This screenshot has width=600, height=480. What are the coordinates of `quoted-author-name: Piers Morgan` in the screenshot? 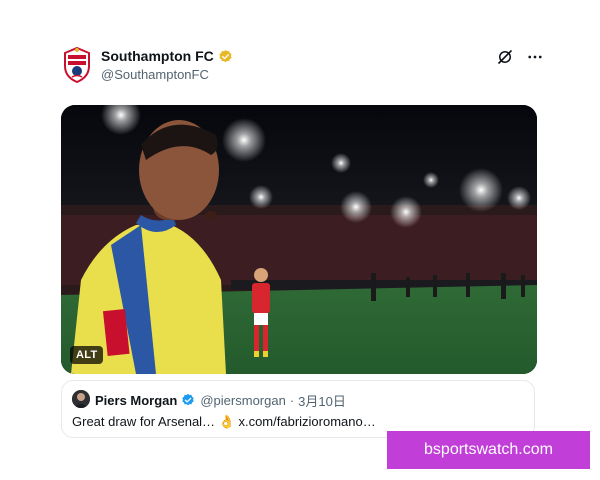 It's located at (136, 400).